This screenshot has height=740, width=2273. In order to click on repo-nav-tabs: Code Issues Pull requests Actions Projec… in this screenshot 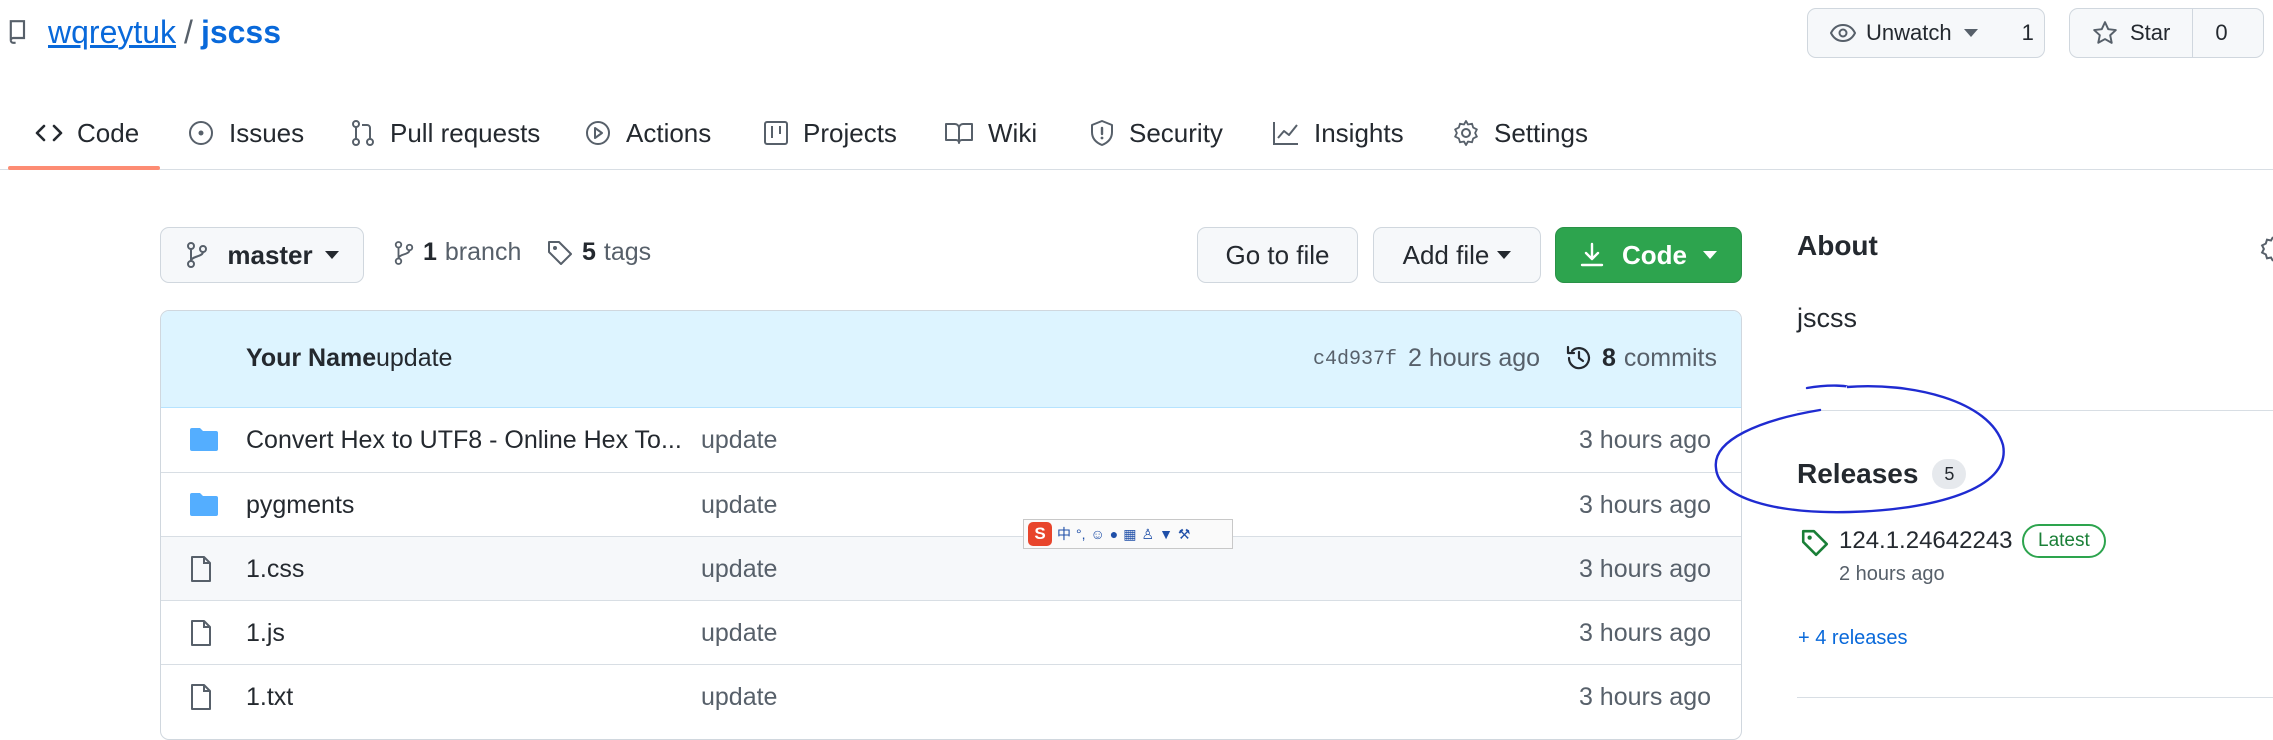, I will do `click(1136, 133)`.